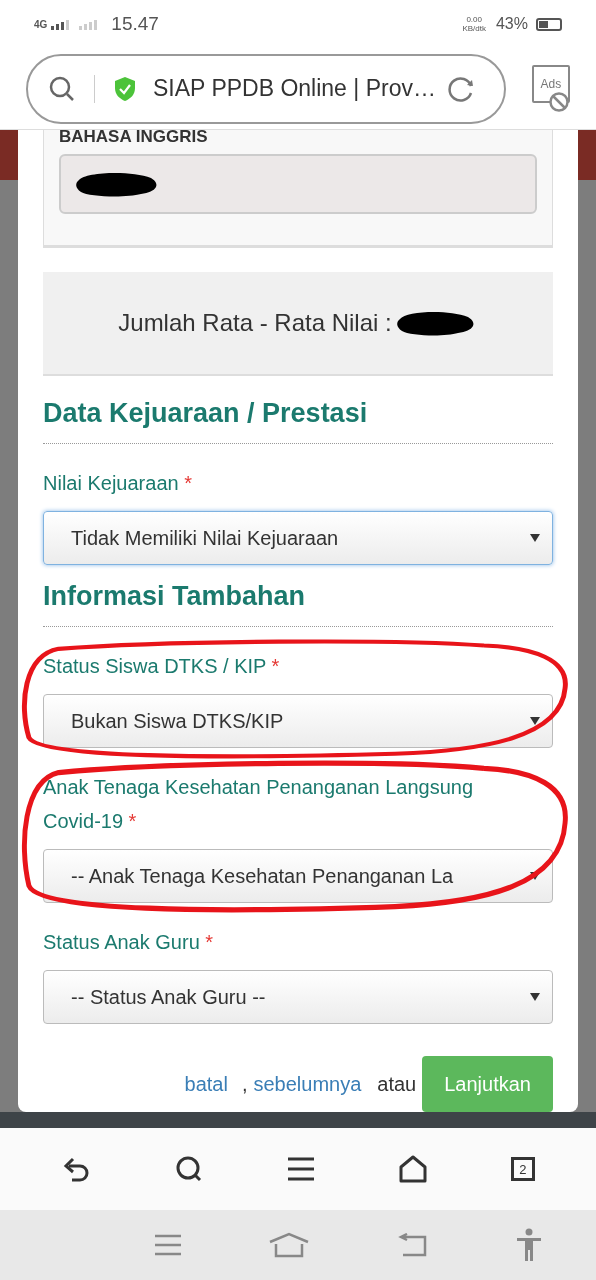 This screenshot has width=596, height=1280. Describe the element at coordinates (125, 88) in the screenshot. I see `shield-icon` at that location.